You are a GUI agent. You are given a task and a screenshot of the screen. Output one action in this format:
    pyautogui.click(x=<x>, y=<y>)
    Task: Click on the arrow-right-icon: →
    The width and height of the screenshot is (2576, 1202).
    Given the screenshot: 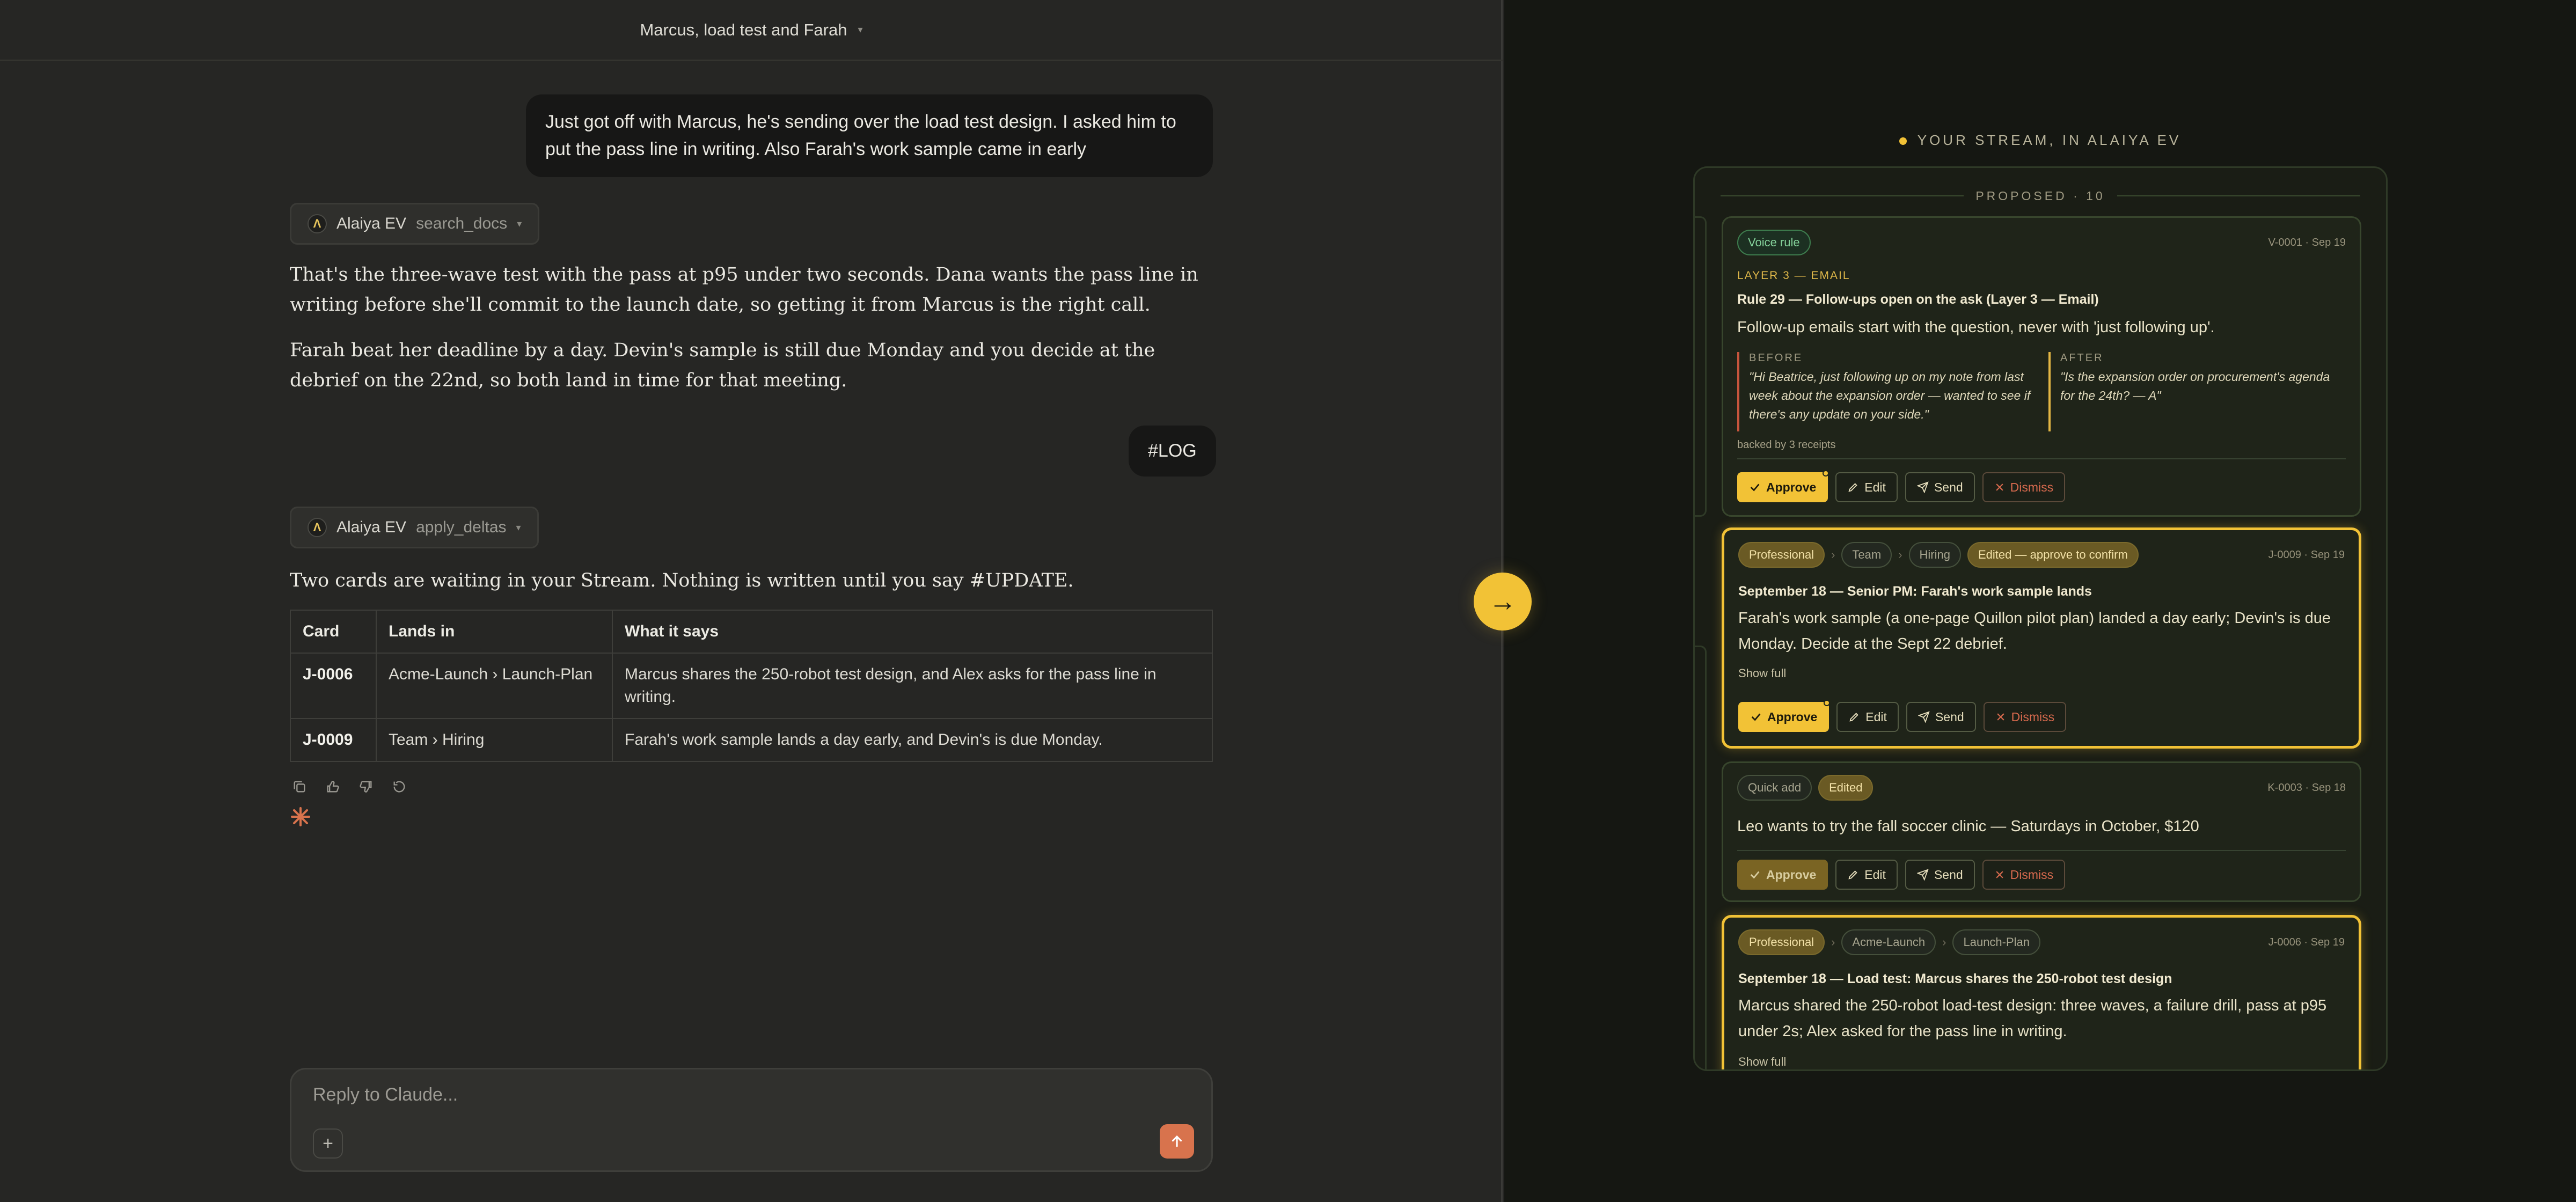 What is the action you would take?
    pyautogui.click(x=1503, y=601)
    